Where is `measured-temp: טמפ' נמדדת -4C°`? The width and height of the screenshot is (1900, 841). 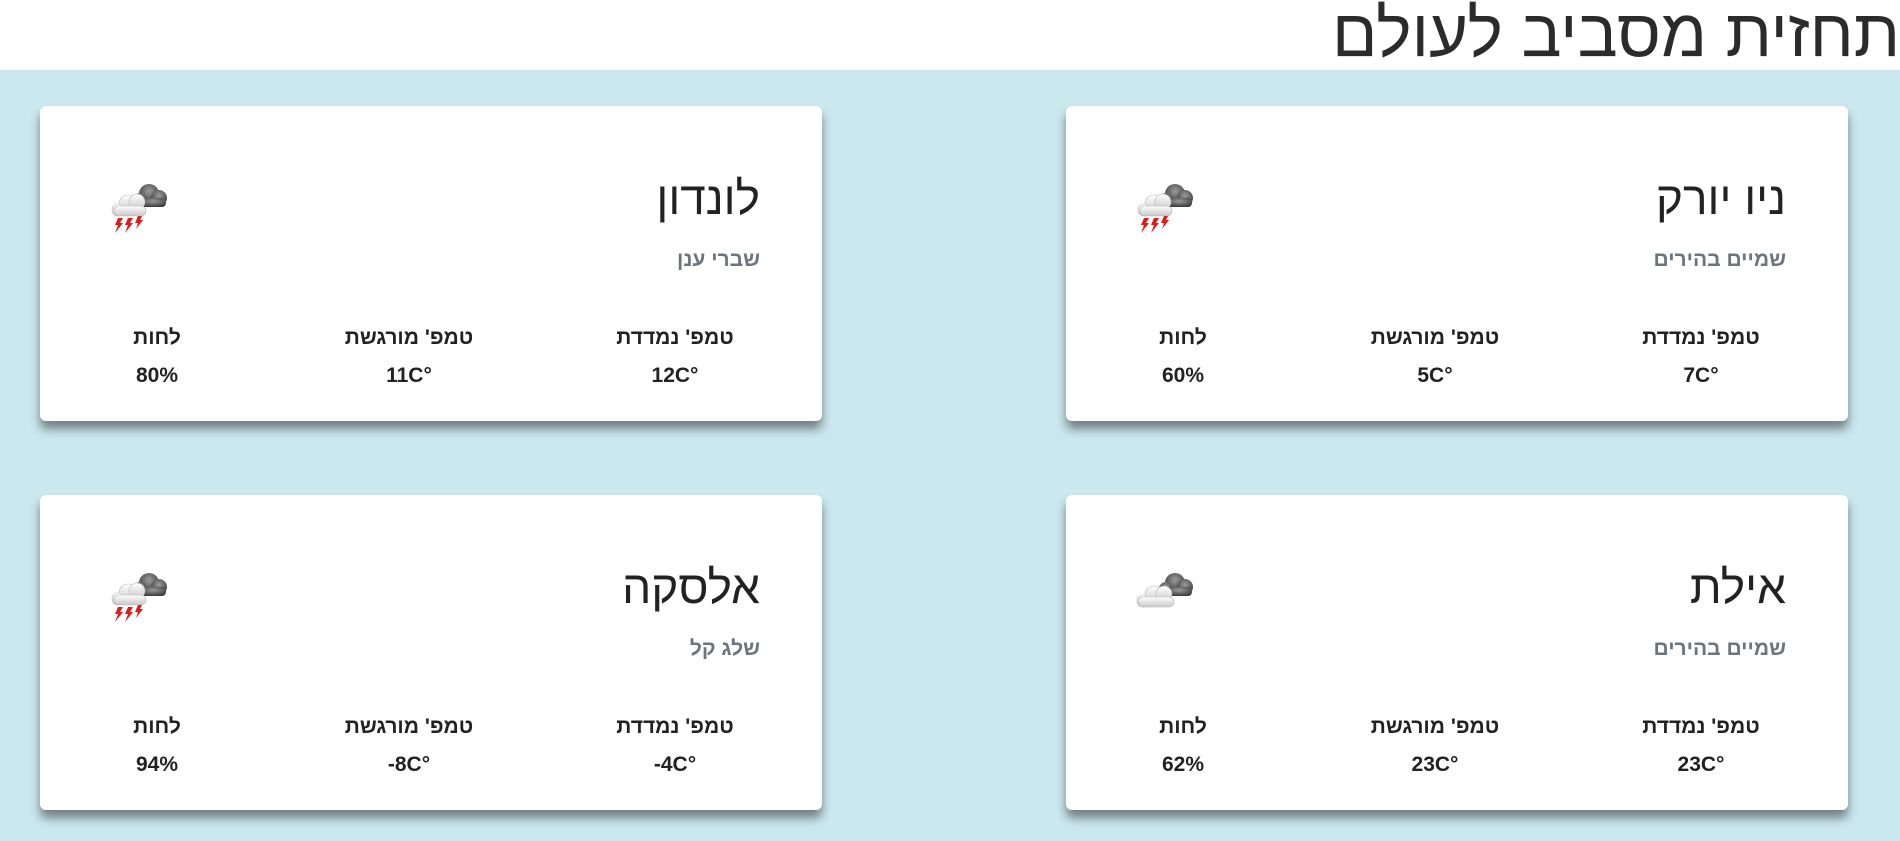
measured-temp: טמפ' נמדדת -4C° is located at coordinates (675, 746).